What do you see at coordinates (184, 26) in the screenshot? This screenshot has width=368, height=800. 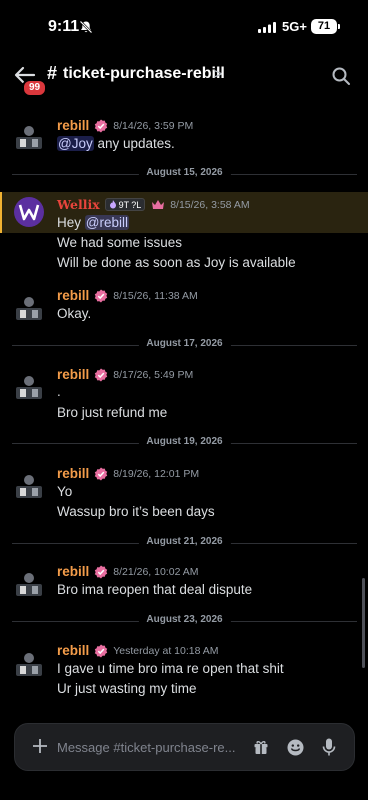 I see `status-bar: 9:11 5G+ 71` at bounding box center [184, 26].